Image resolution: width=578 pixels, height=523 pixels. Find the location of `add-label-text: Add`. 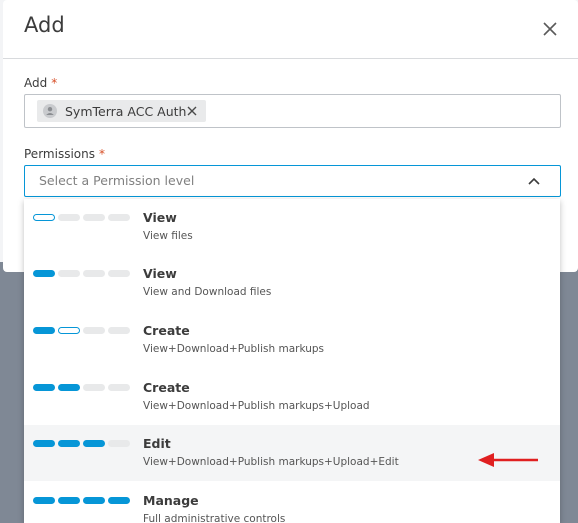

add-label-text: Add is located at coordinates (36, 83).